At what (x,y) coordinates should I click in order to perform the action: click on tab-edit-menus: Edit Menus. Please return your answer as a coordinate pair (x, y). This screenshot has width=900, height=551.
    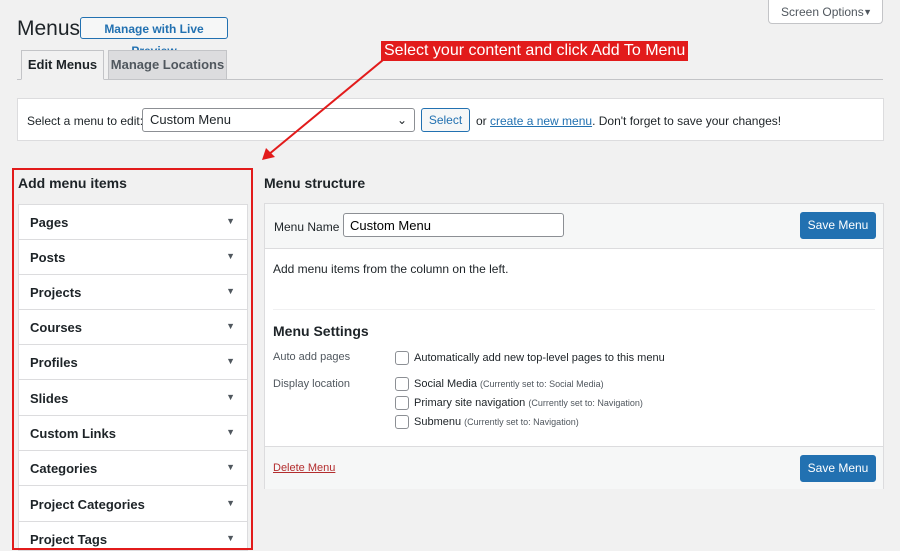
    Looking at the image, I should click on (62, 65).